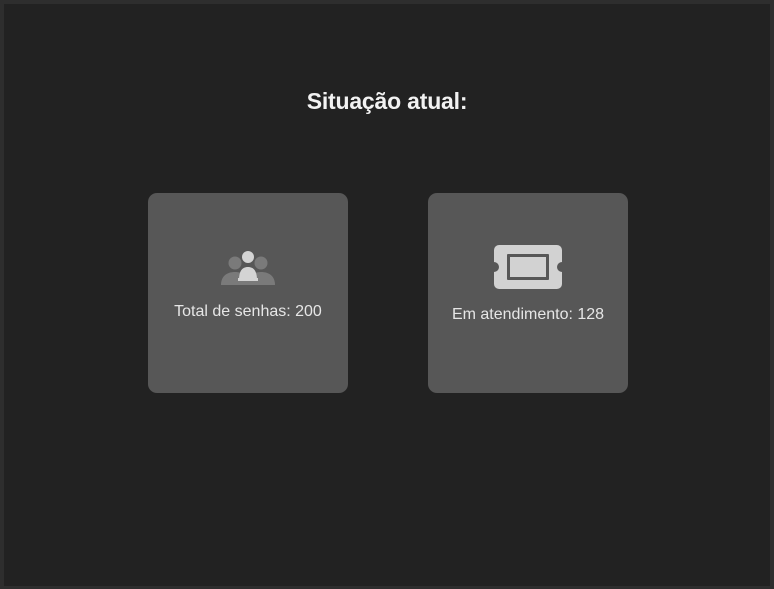  Describe the element at coordinates (528, 267) in the screenshot. I see `ticket-icon` at that location.